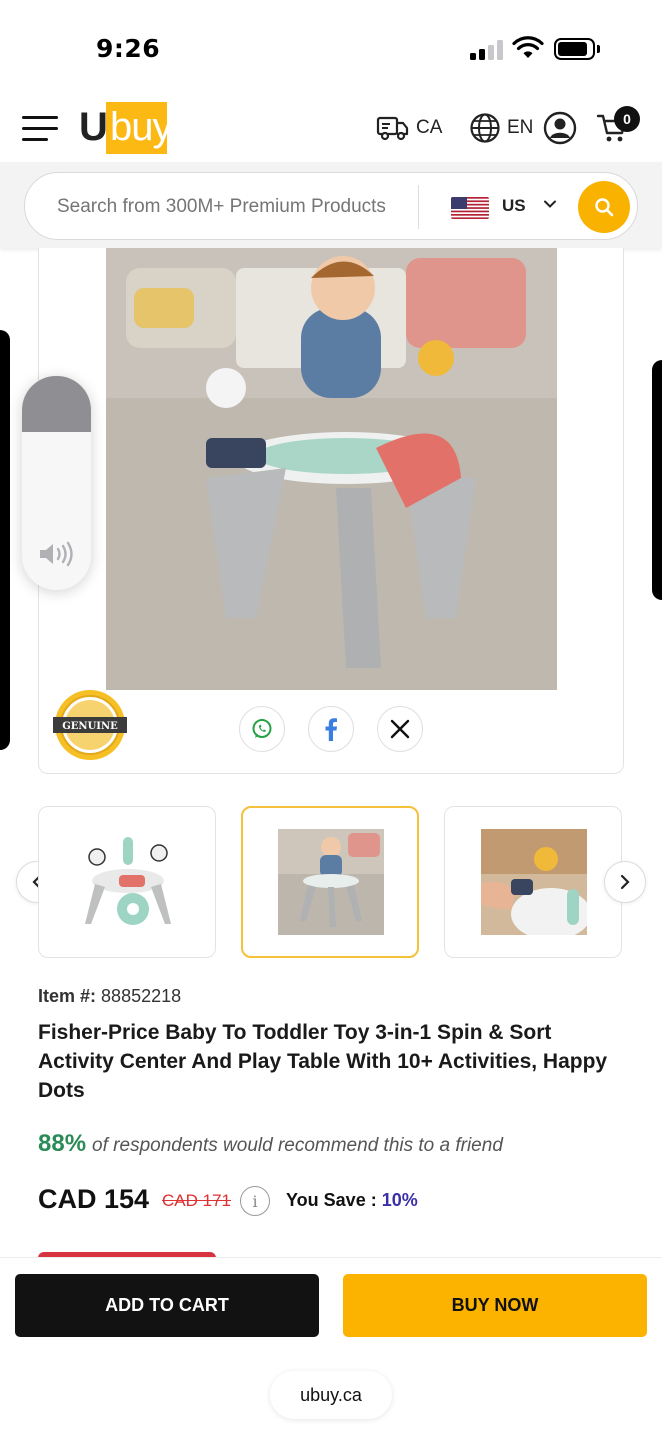 The height and width of the screenshot is (1440, 662). I want to click on search-button, so click(604, 207).